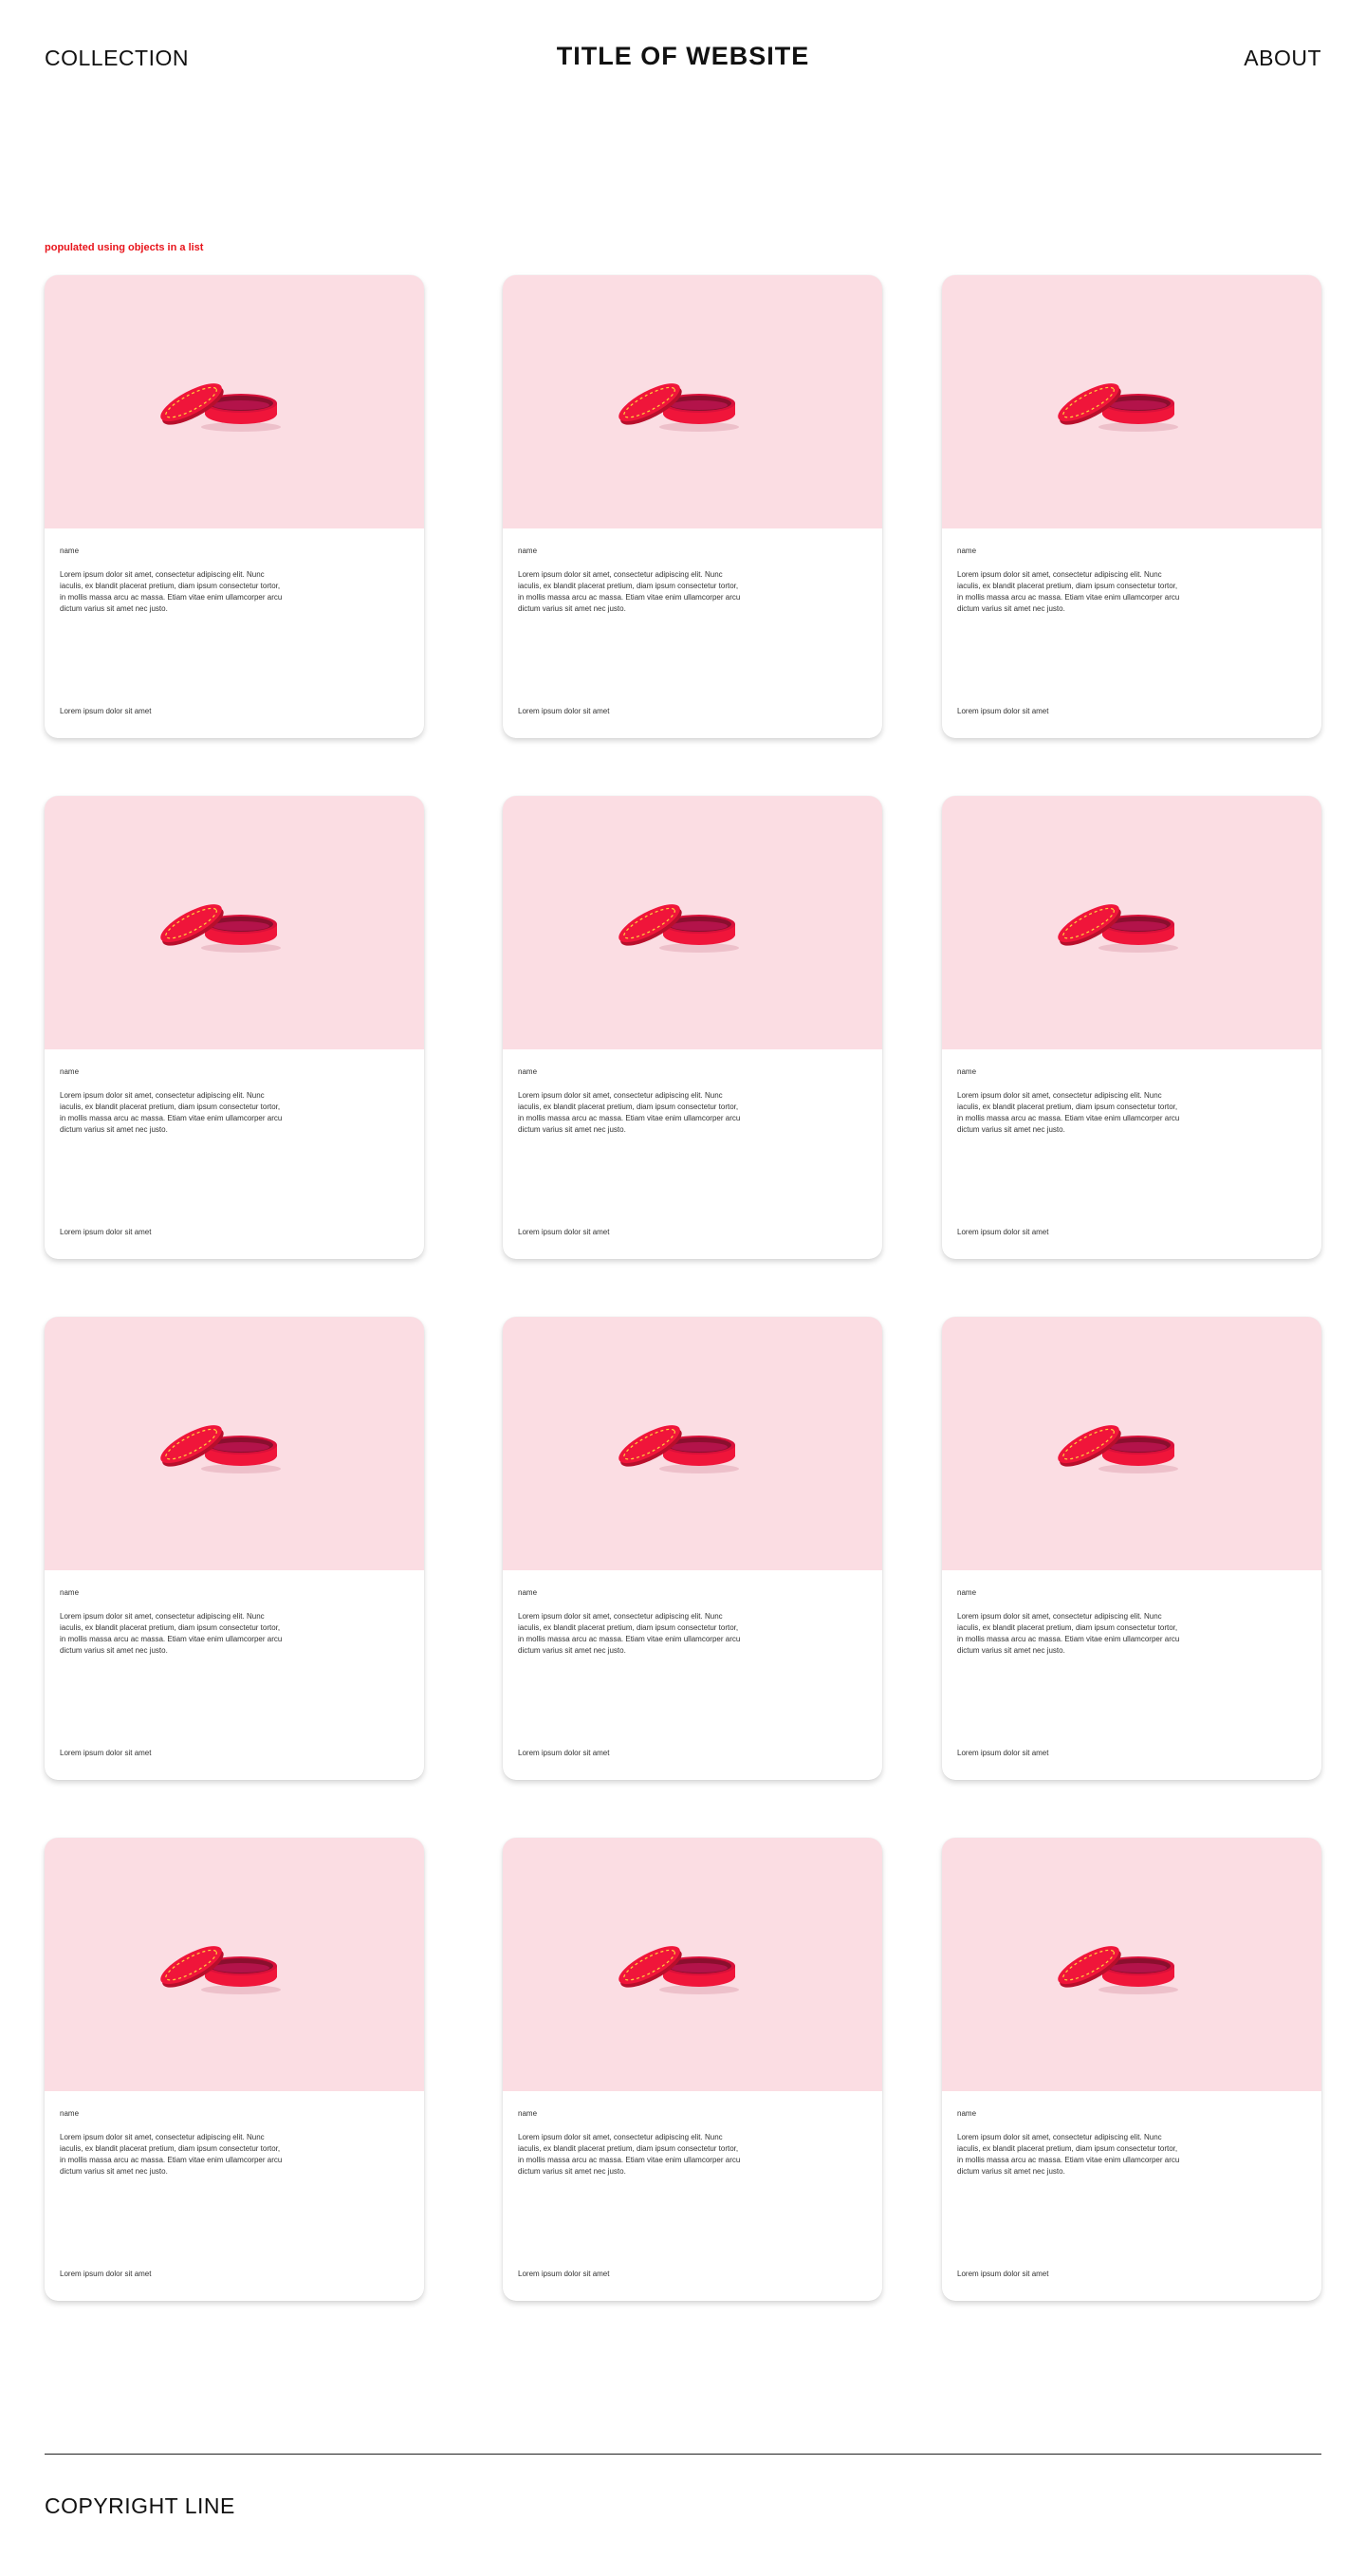  Describe the element at coordinates (1282, 58) in the screenshot. I see `nav-about-link: ABOUT` at that location.